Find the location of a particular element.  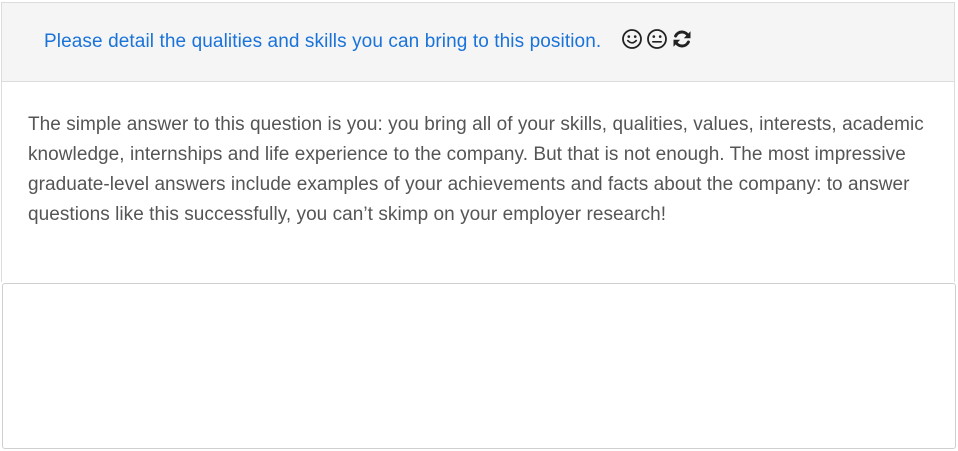

neutral-face-icon is located at coordinates (657, 39).